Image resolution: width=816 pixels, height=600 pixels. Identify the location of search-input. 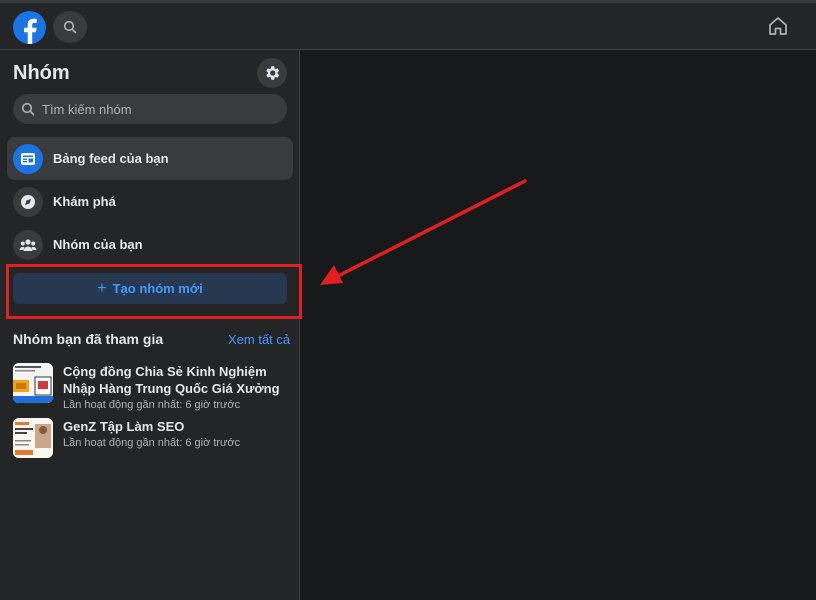
(157, 109).